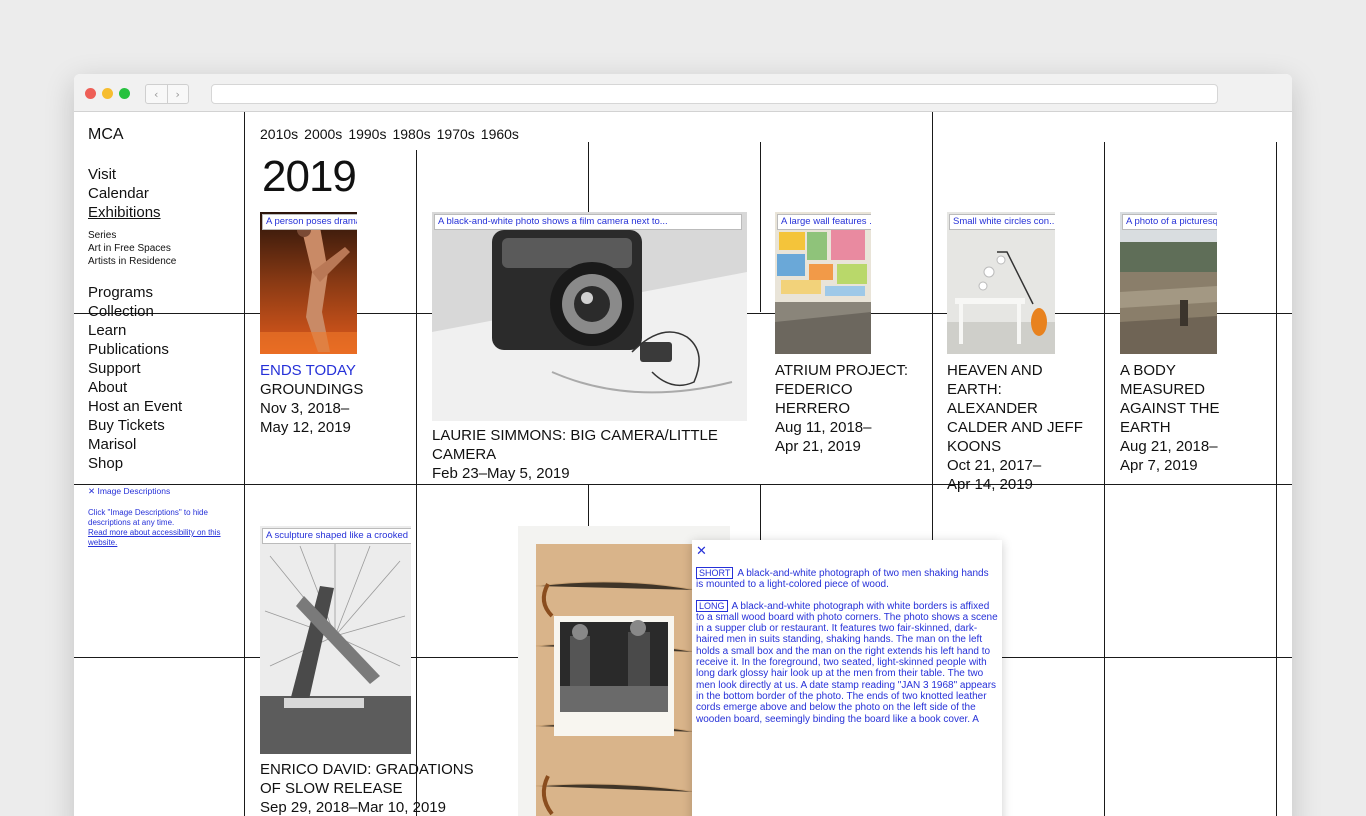 This screenshot has width=1366, height=816. Describe the element at coordinates (124, 93) in the screenshot. I see `maximize-window-button` at that location.